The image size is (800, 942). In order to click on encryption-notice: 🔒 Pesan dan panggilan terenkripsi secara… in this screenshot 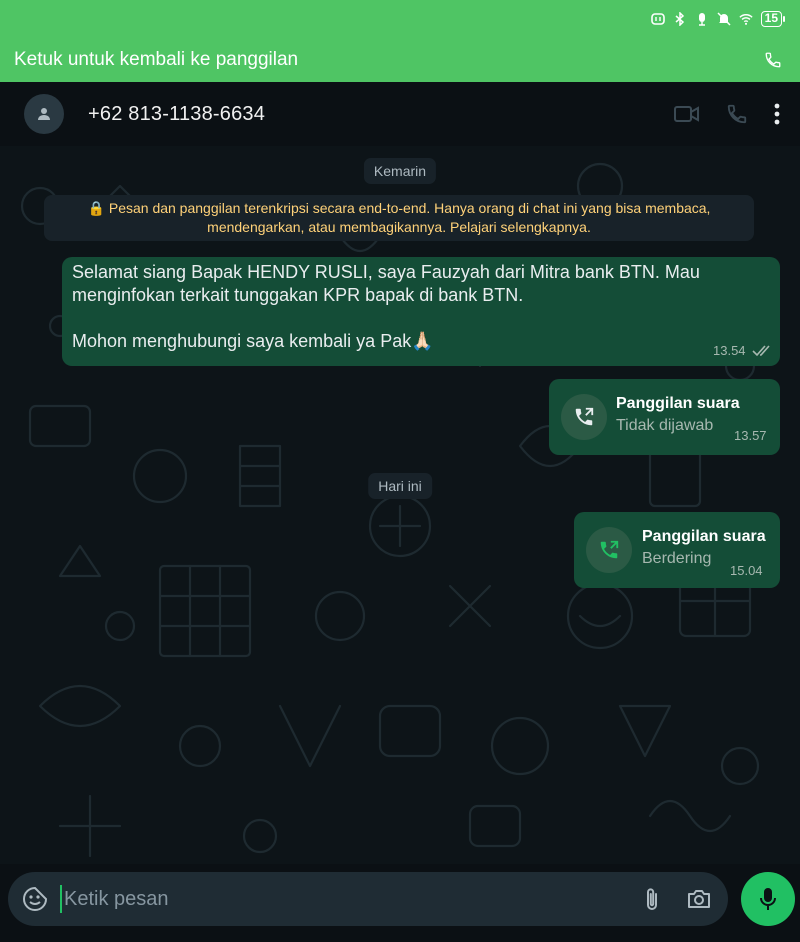, I will do `click(399, 218)`.